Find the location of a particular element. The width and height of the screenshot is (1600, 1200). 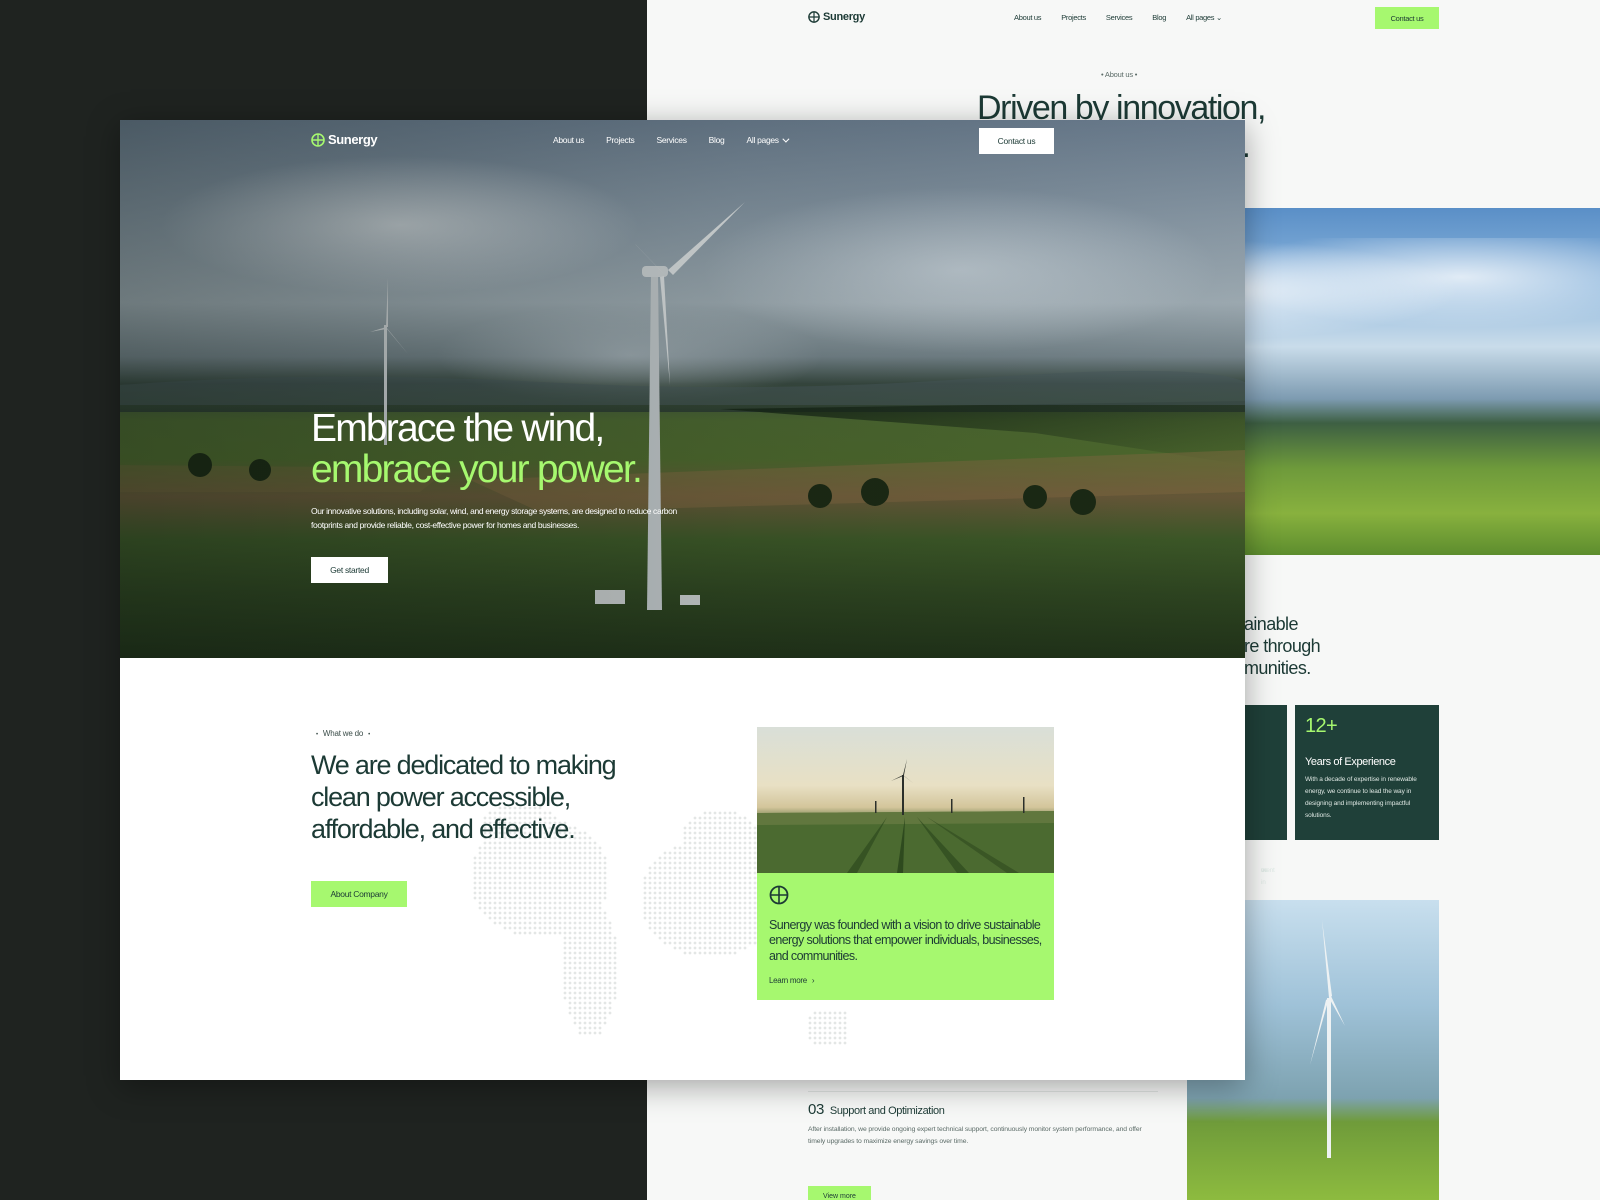

back-logo: Sunergy is located at coordinates (836, 17).